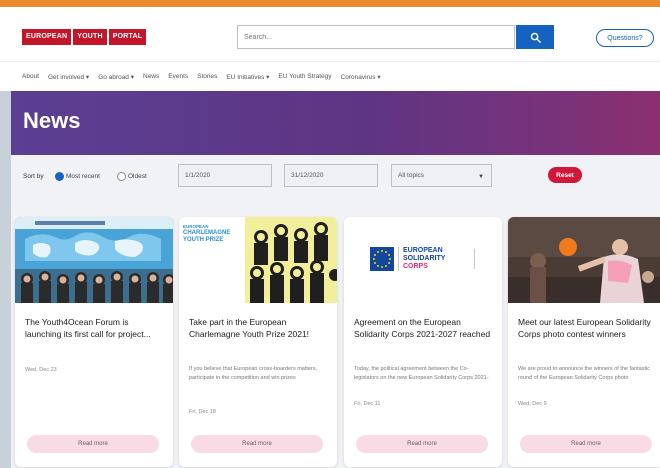  What do you see at coordinates (137, 176) in the screenshot?
I see `sort-option-oldest-label: Oldest` at bounding box center [137, 176].